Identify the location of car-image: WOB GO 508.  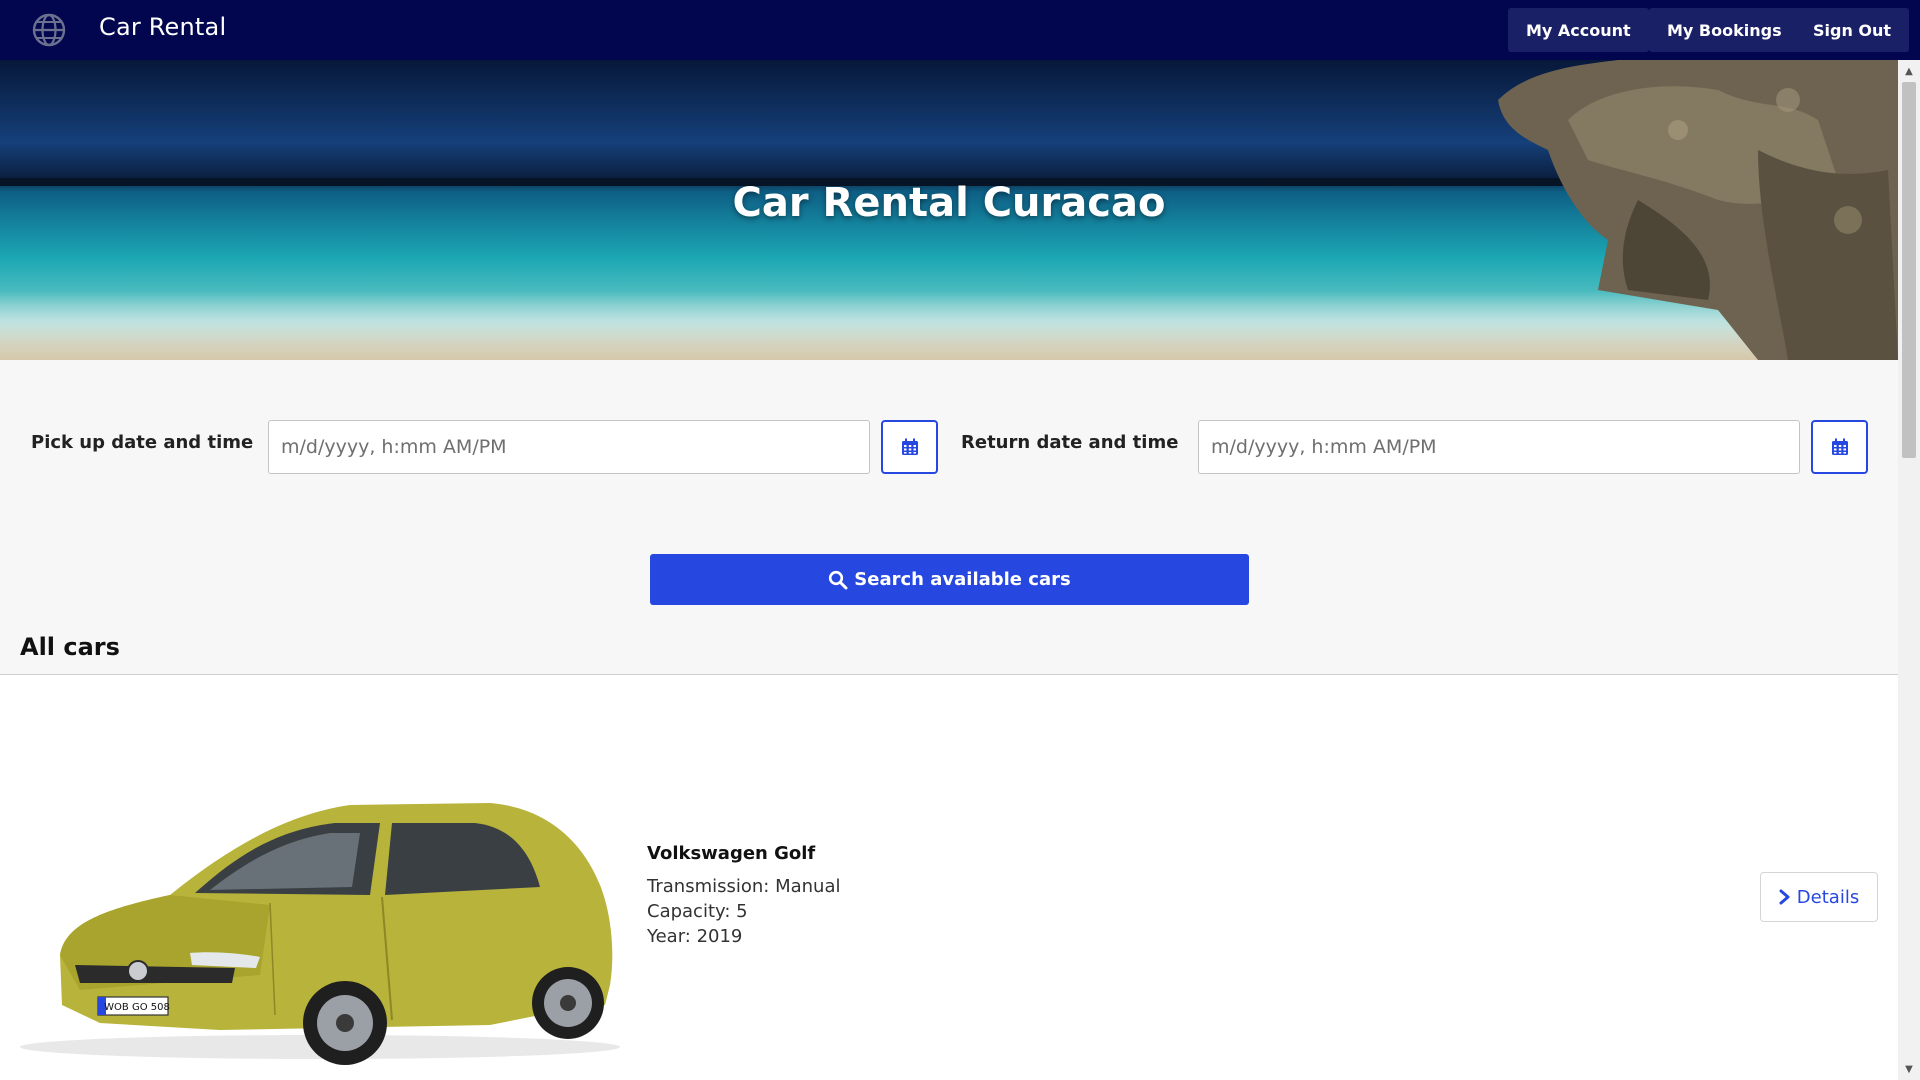
(320, 934).